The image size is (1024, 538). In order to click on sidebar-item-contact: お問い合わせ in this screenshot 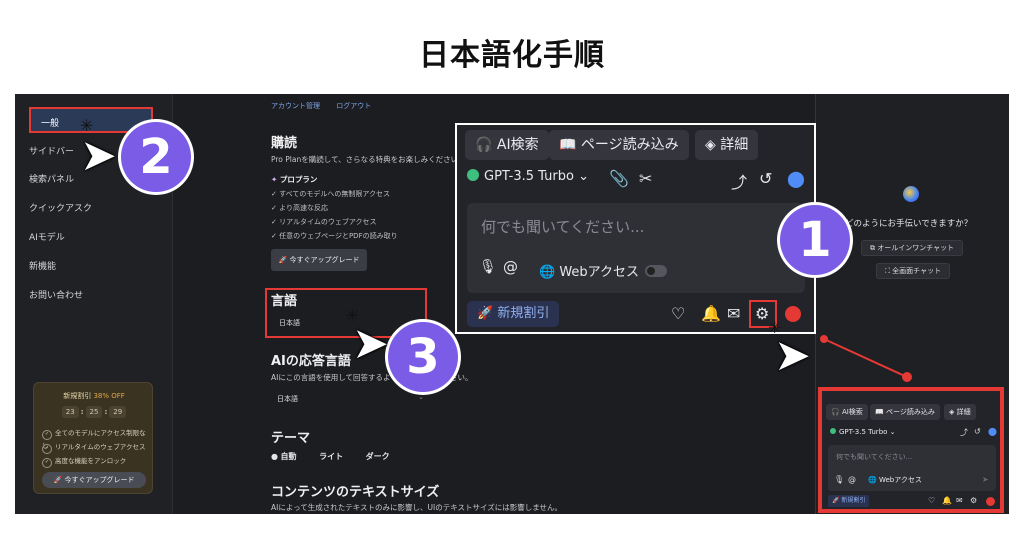, I will do `click(56, 294)`.